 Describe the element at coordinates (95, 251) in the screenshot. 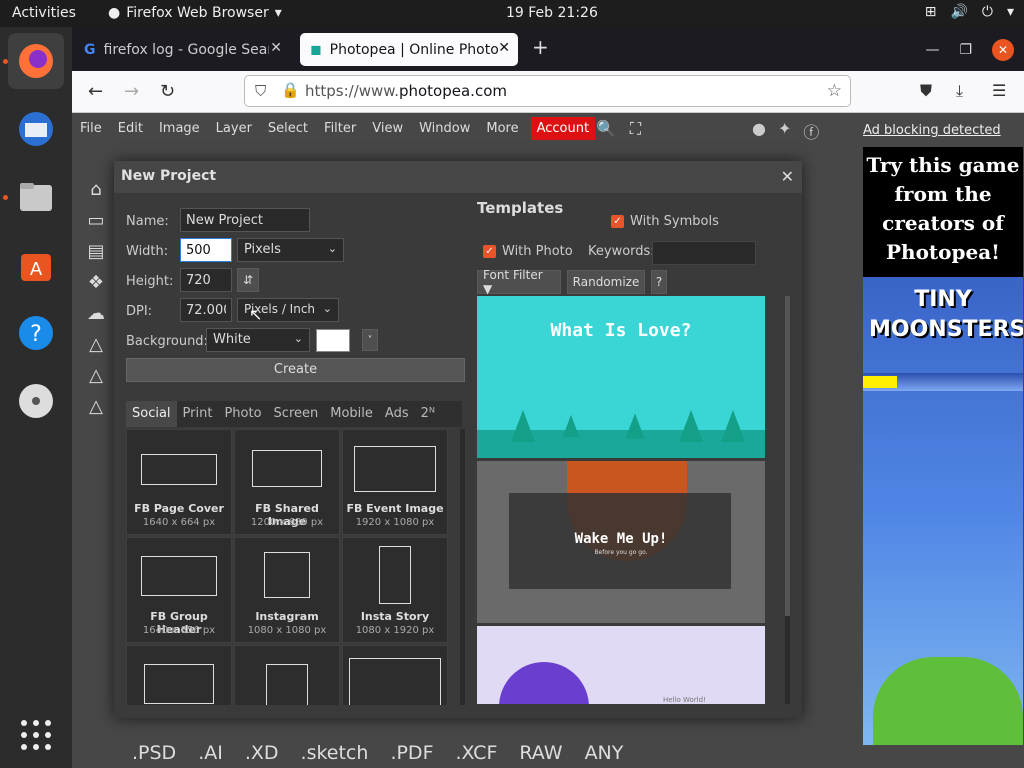

I see `storage-icon: ▤` at that location.